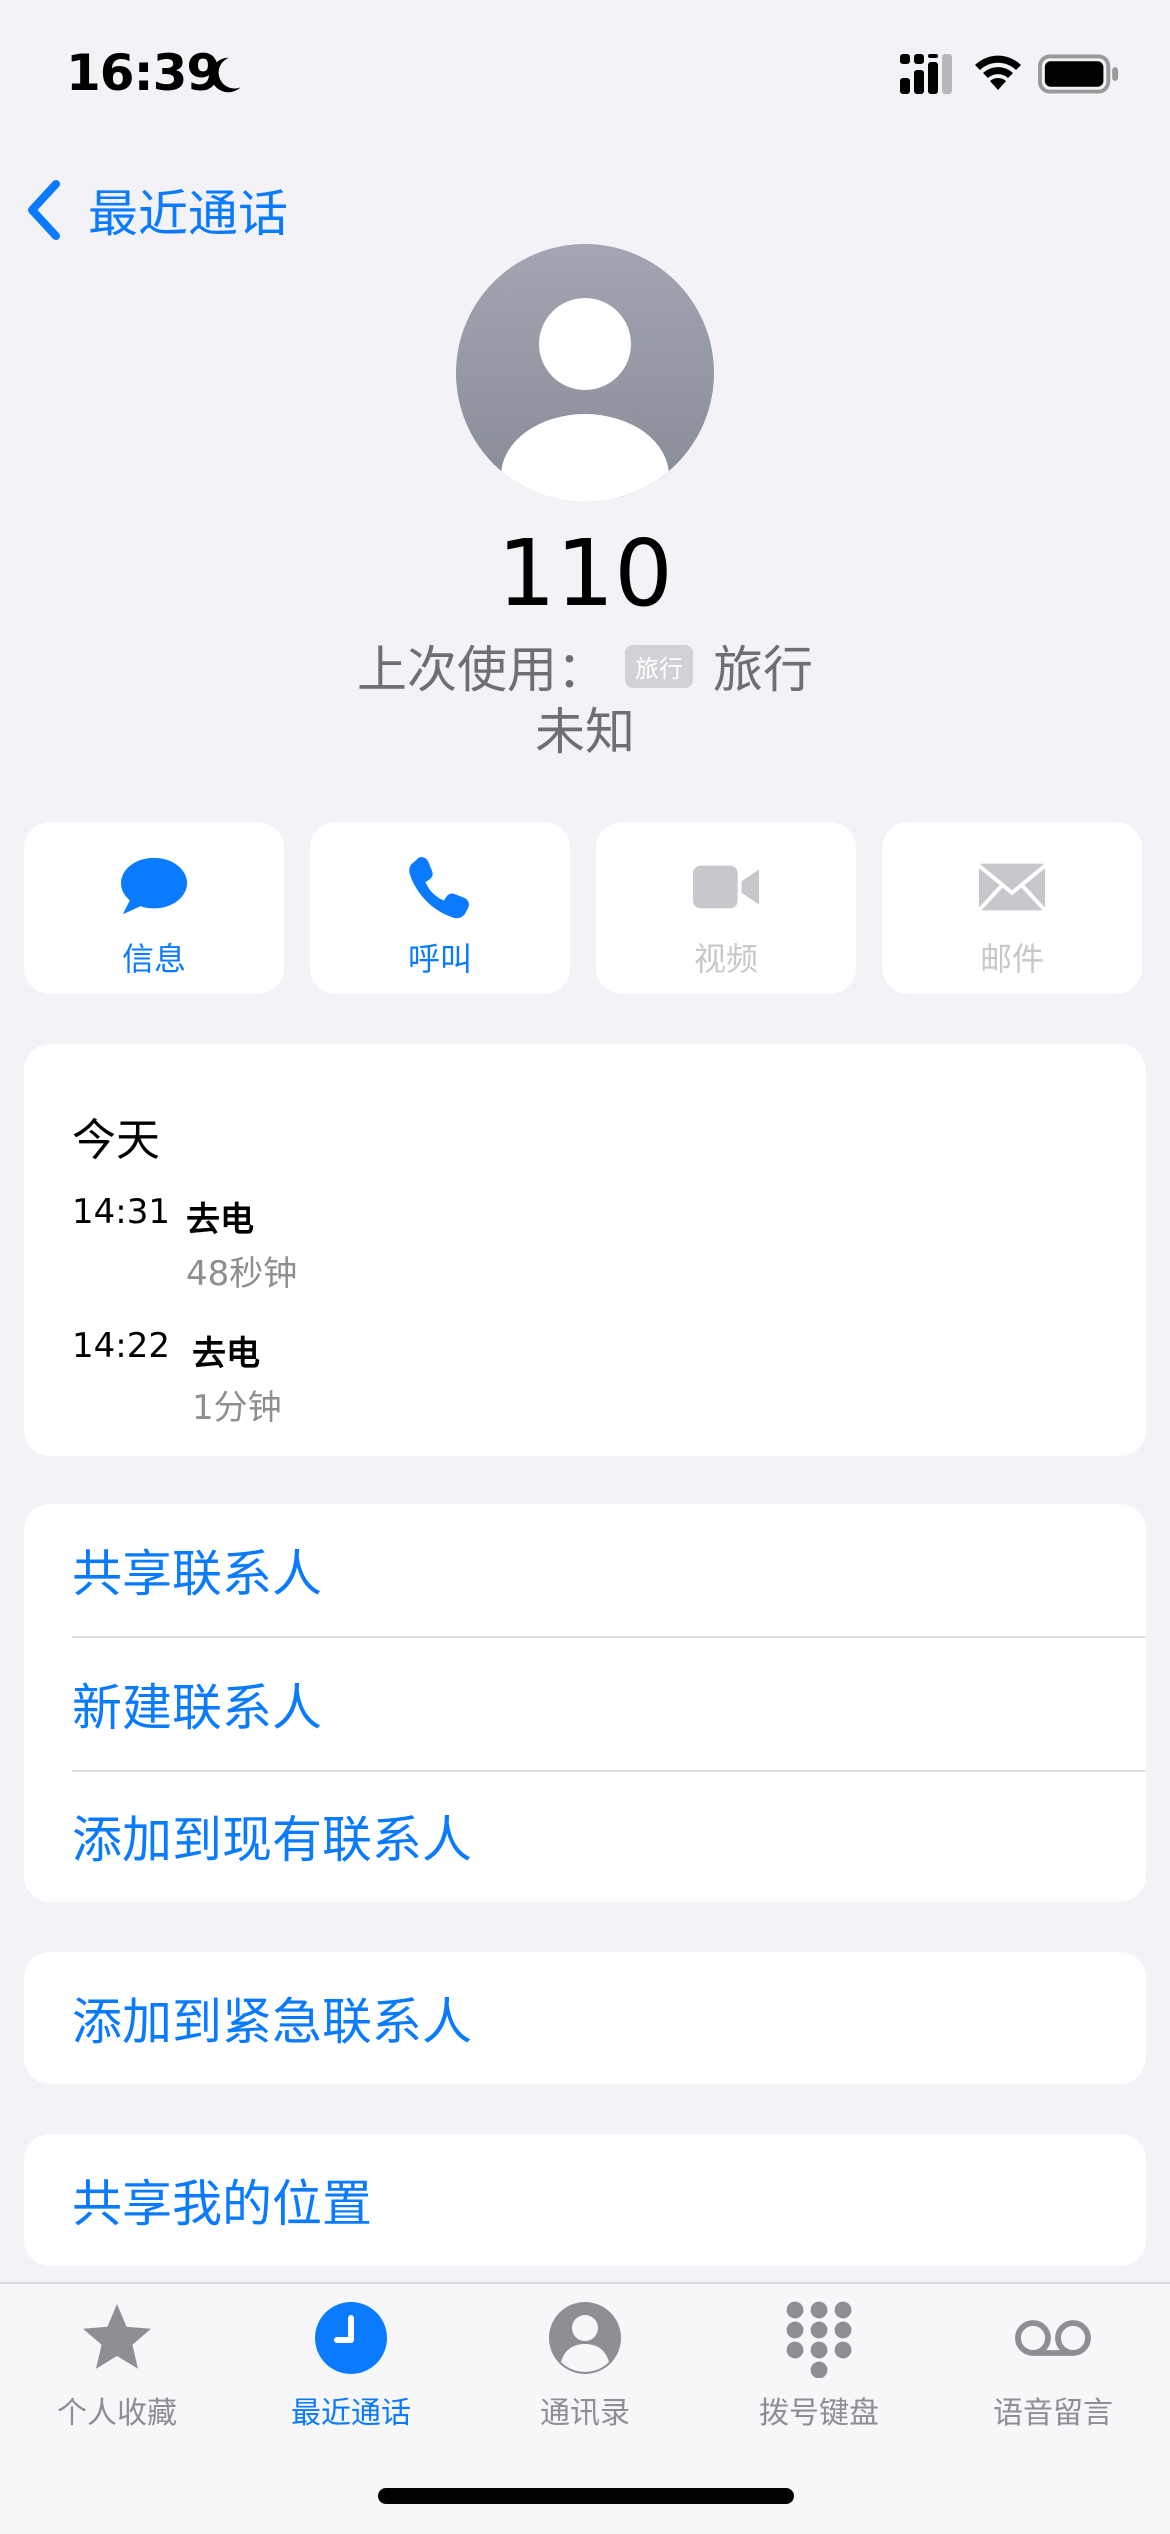  What do you see at coordinates (585, 2413) in the screenshot?
I see `tab-label: 通讯录` at bounding box center [585, 2413].